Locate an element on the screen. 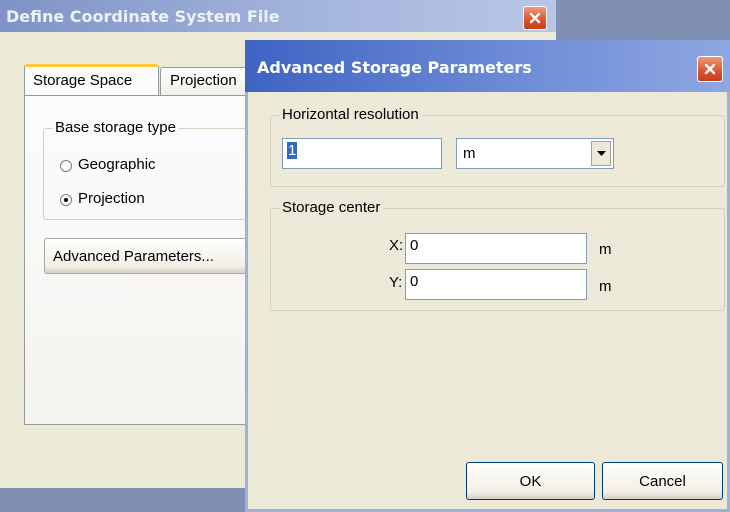 The width and height of the screenshot is (730, 512). cancel-label: Cancel is located at coordinates (662, 481).